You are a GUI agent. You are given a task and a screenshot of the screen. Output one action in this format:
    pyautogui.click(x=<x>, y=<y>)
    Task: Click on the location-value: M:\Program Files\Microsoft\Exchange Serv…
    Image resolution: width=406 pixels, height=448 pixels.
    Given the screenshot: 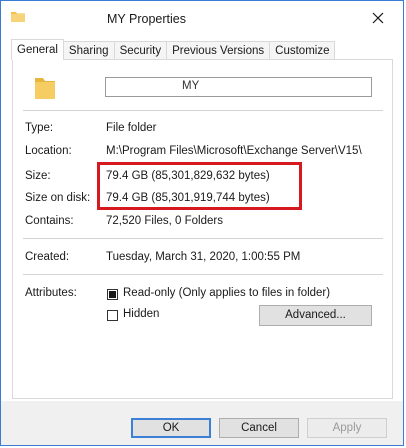 What is the action you would take?
    pyautogui.click(x=234, y=151)
    